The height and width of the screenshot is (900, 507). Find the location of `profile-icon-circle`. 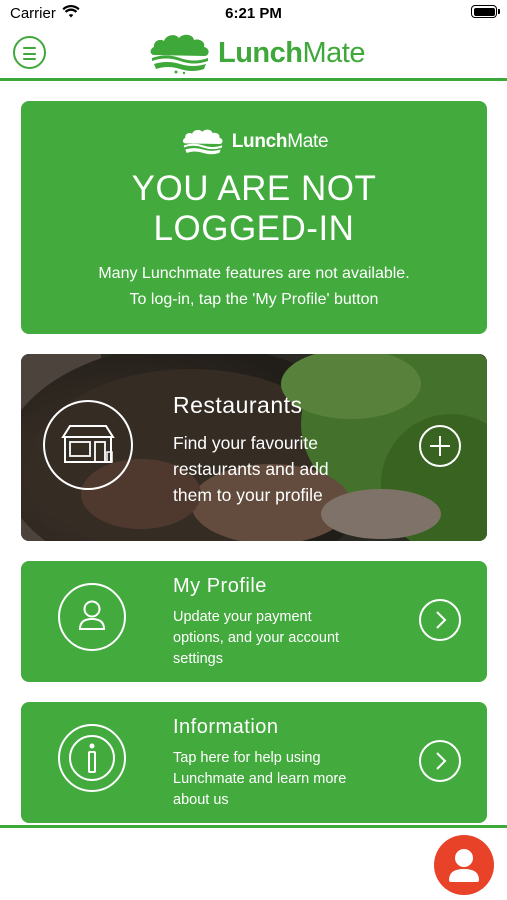

profile-icon-circle is located at coordinates (92, 617).